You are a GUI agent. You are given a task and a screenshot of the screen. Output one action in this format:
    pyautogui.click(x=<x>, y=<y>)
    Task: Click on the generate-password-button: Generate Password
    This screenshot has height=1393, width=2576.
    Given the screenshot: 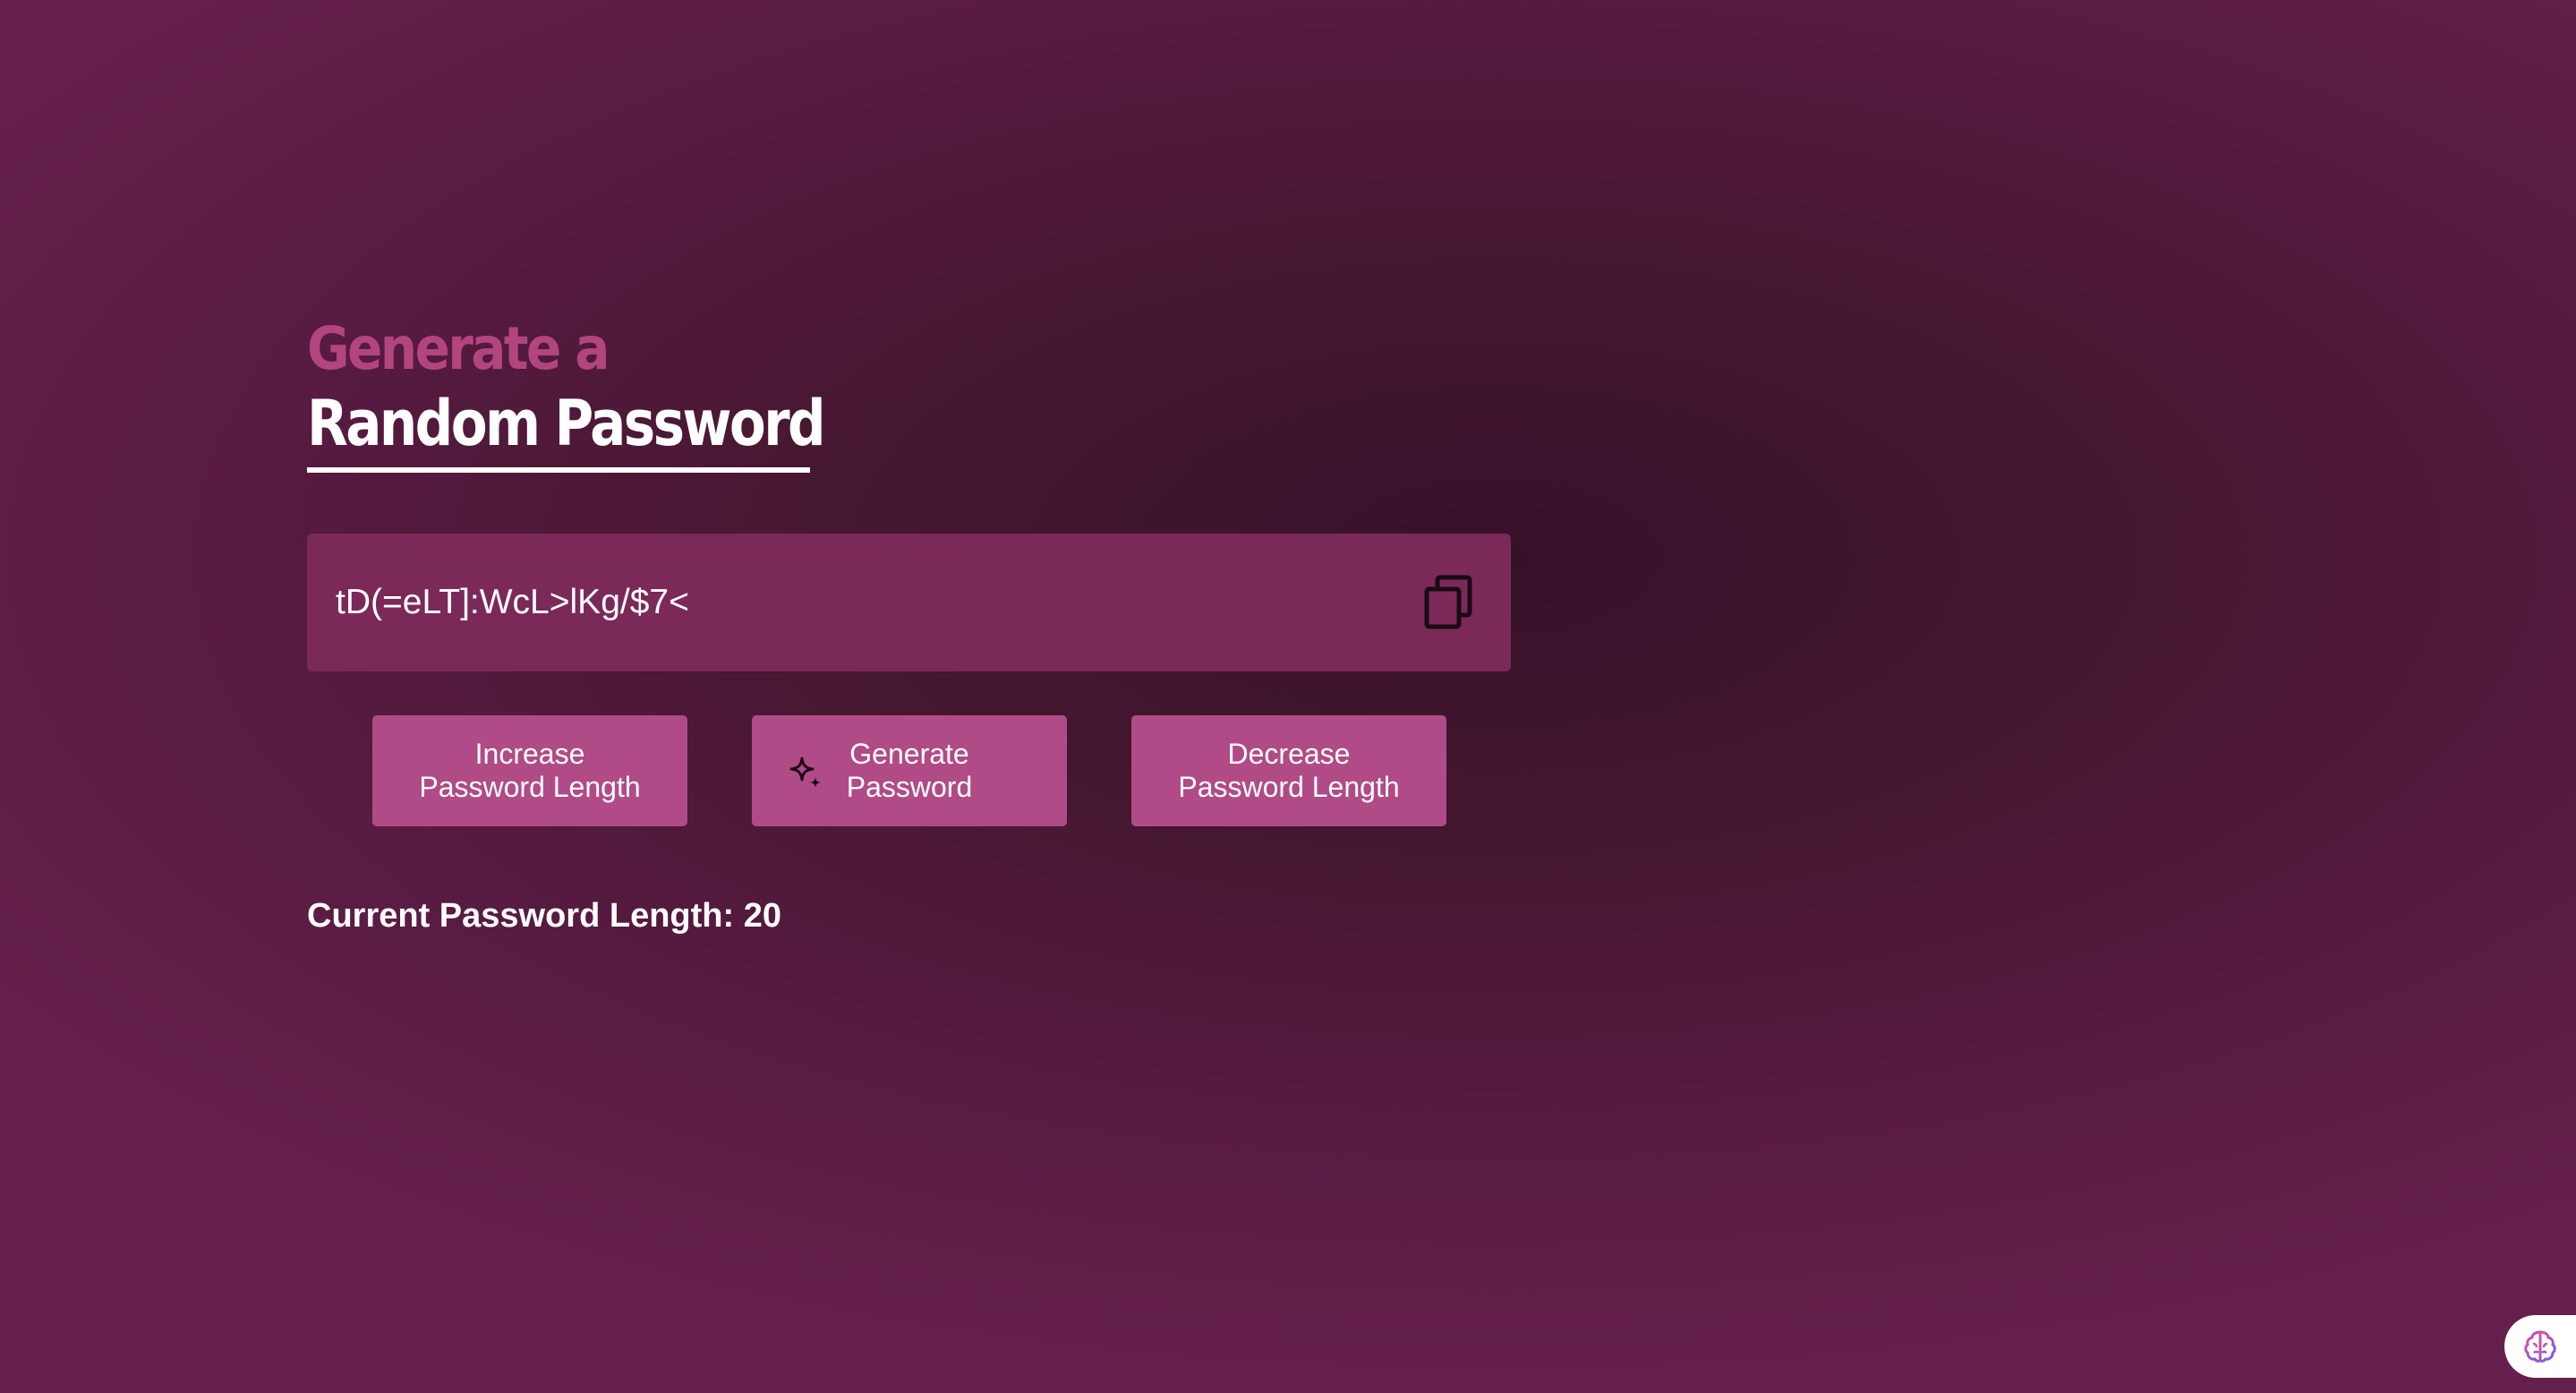 What is the action you would take?
    pyautogui.click(x=909, y=770)
    